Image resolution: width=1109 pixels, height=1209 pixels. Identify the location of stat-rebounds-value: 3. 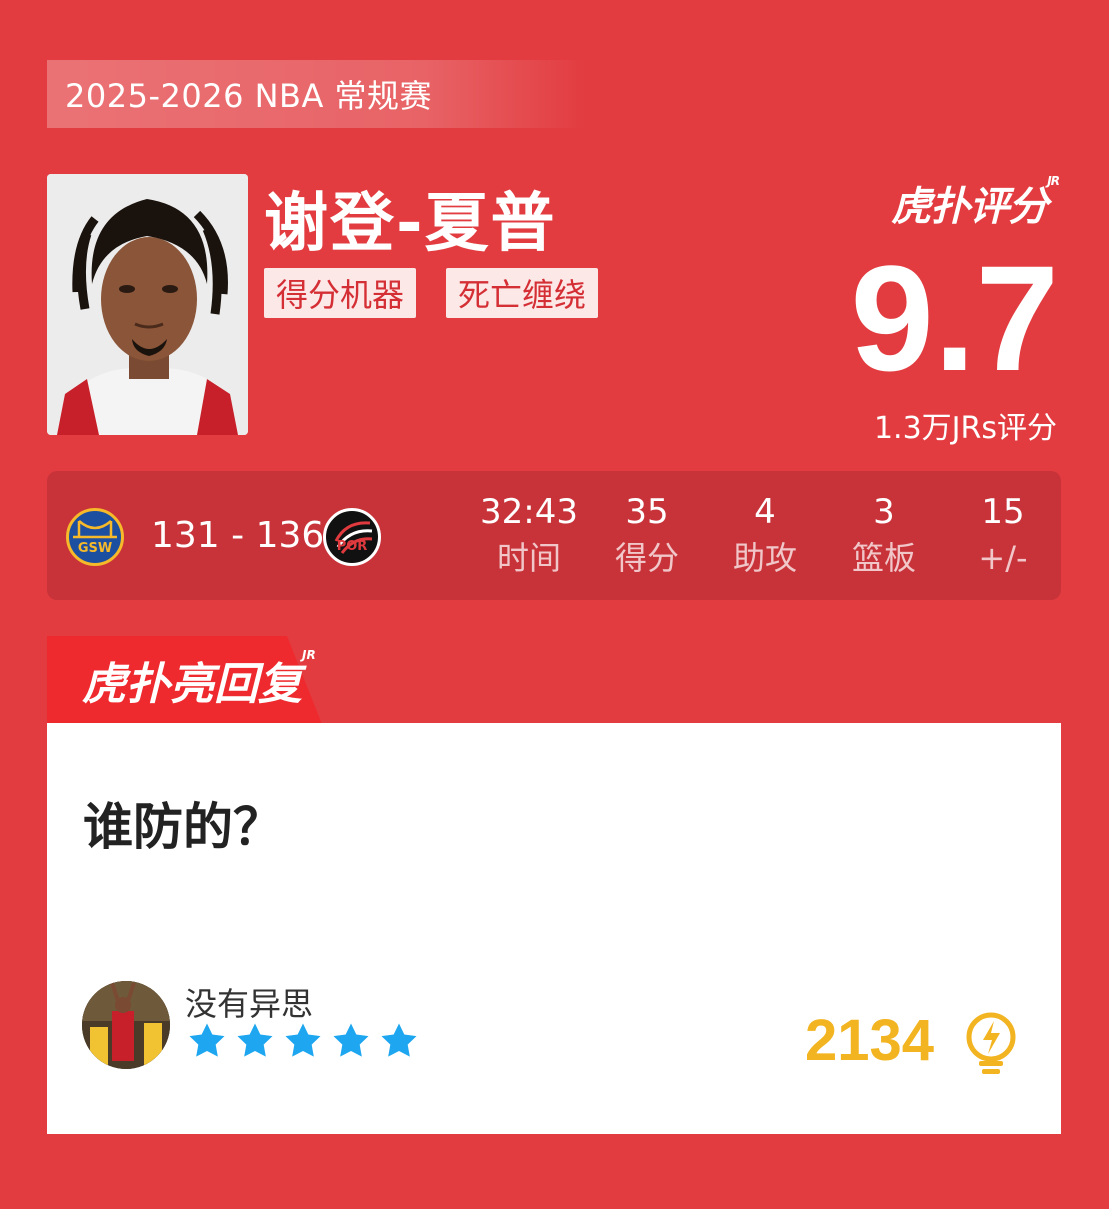
(884, 512).